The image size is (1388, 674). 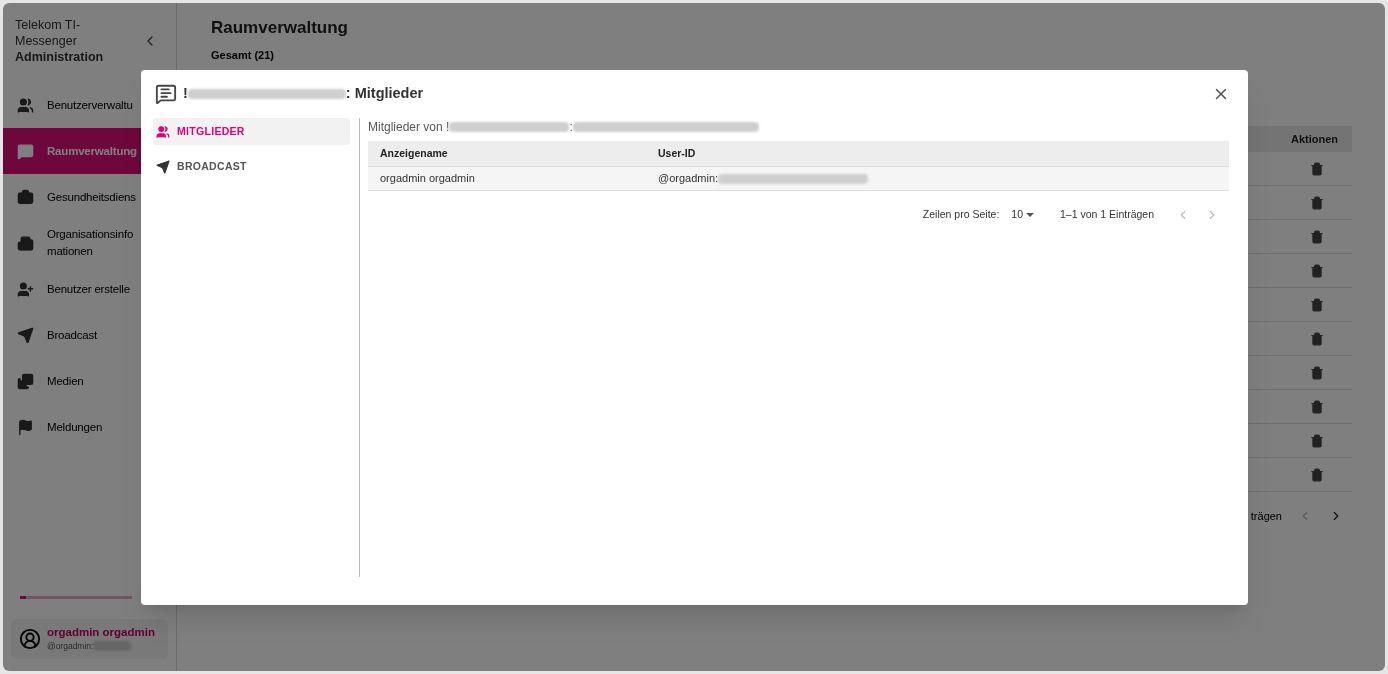 I want to click on dialog-title: !, so click(x=185, y=94).